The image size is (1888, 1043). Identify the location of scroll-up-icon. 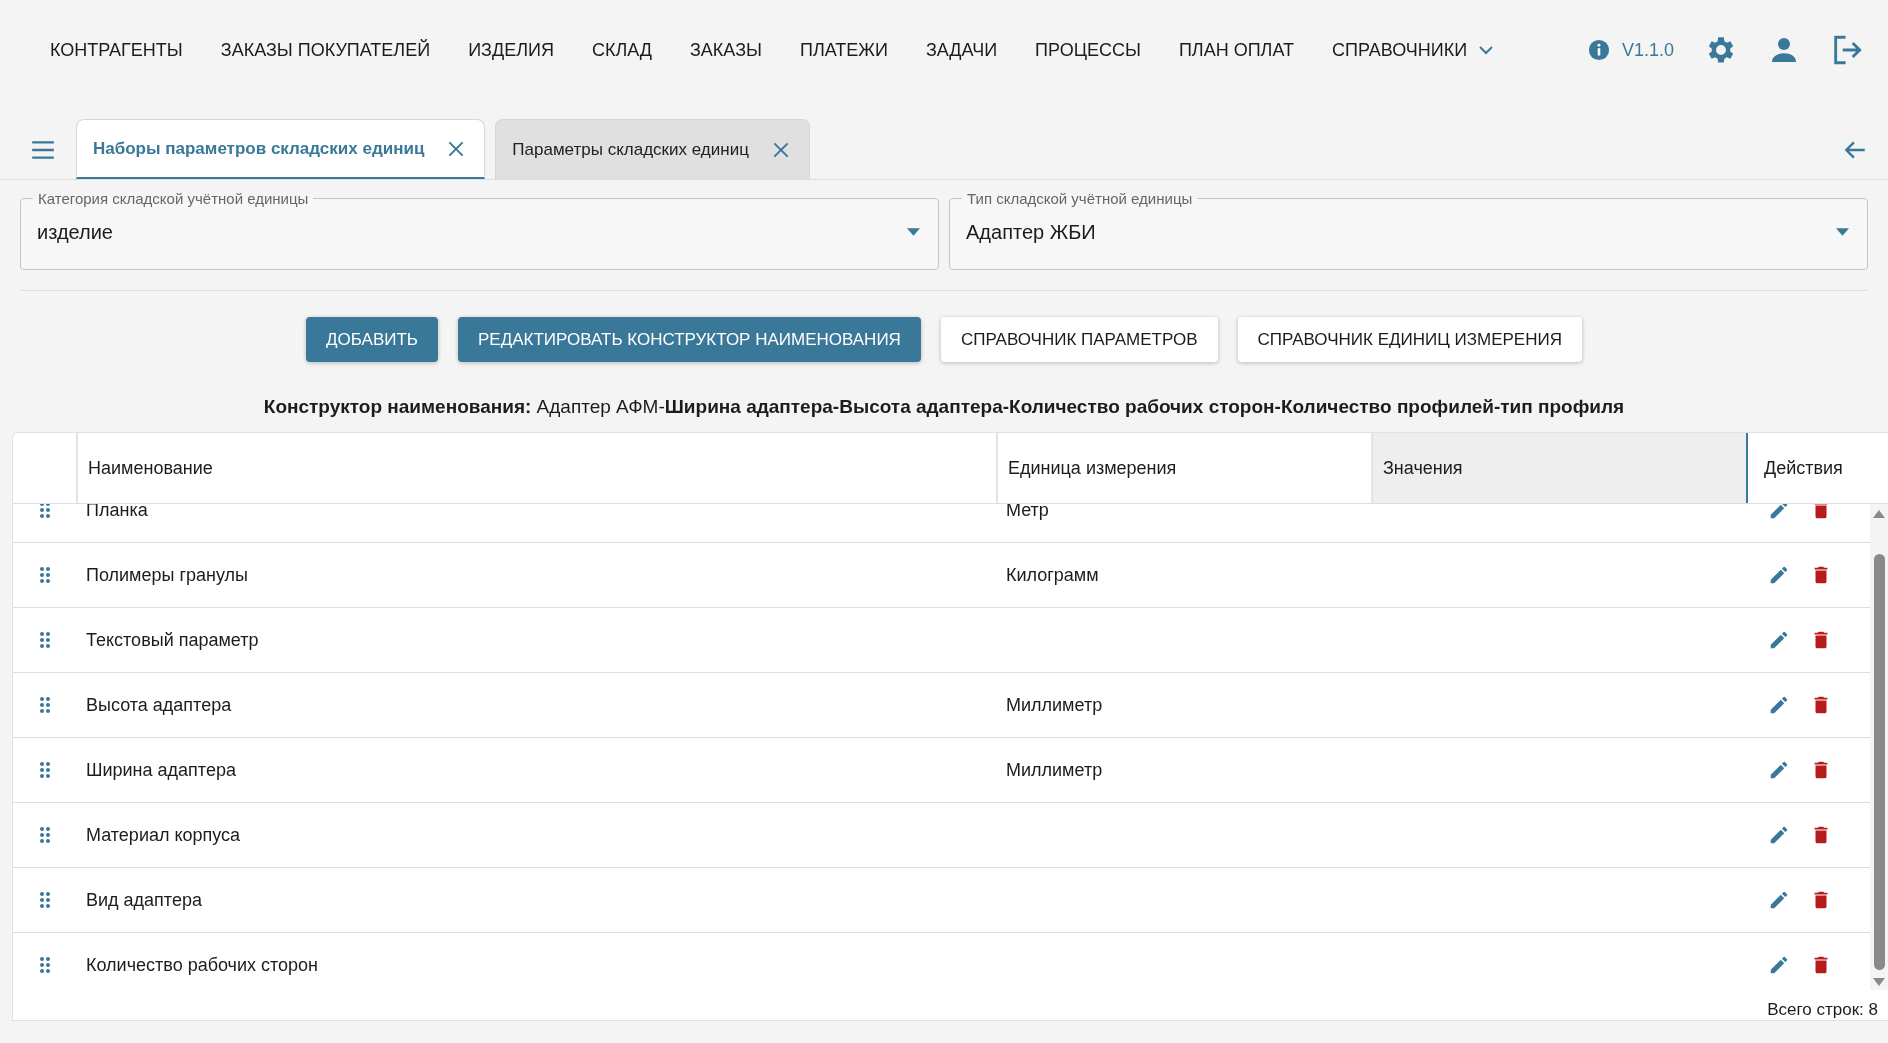
(1879, 514).